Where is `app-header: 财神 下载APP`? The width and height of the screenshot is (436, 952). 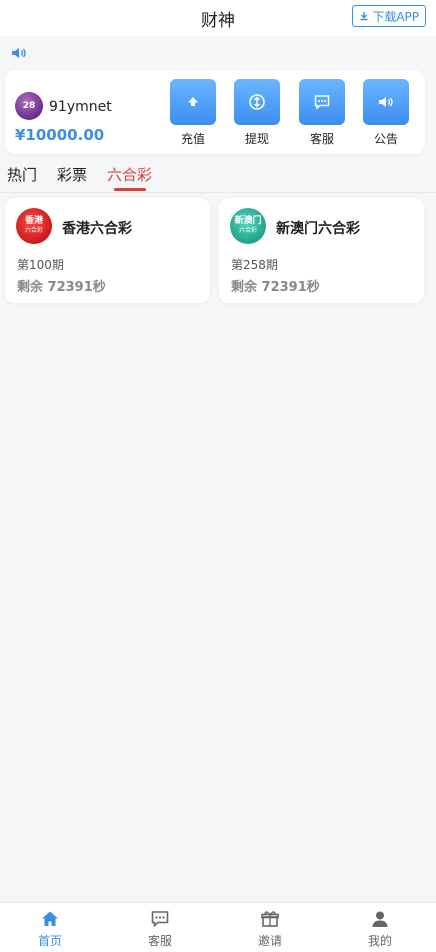
app-header: 财神 下载APP is located at coordinates (218, 18).